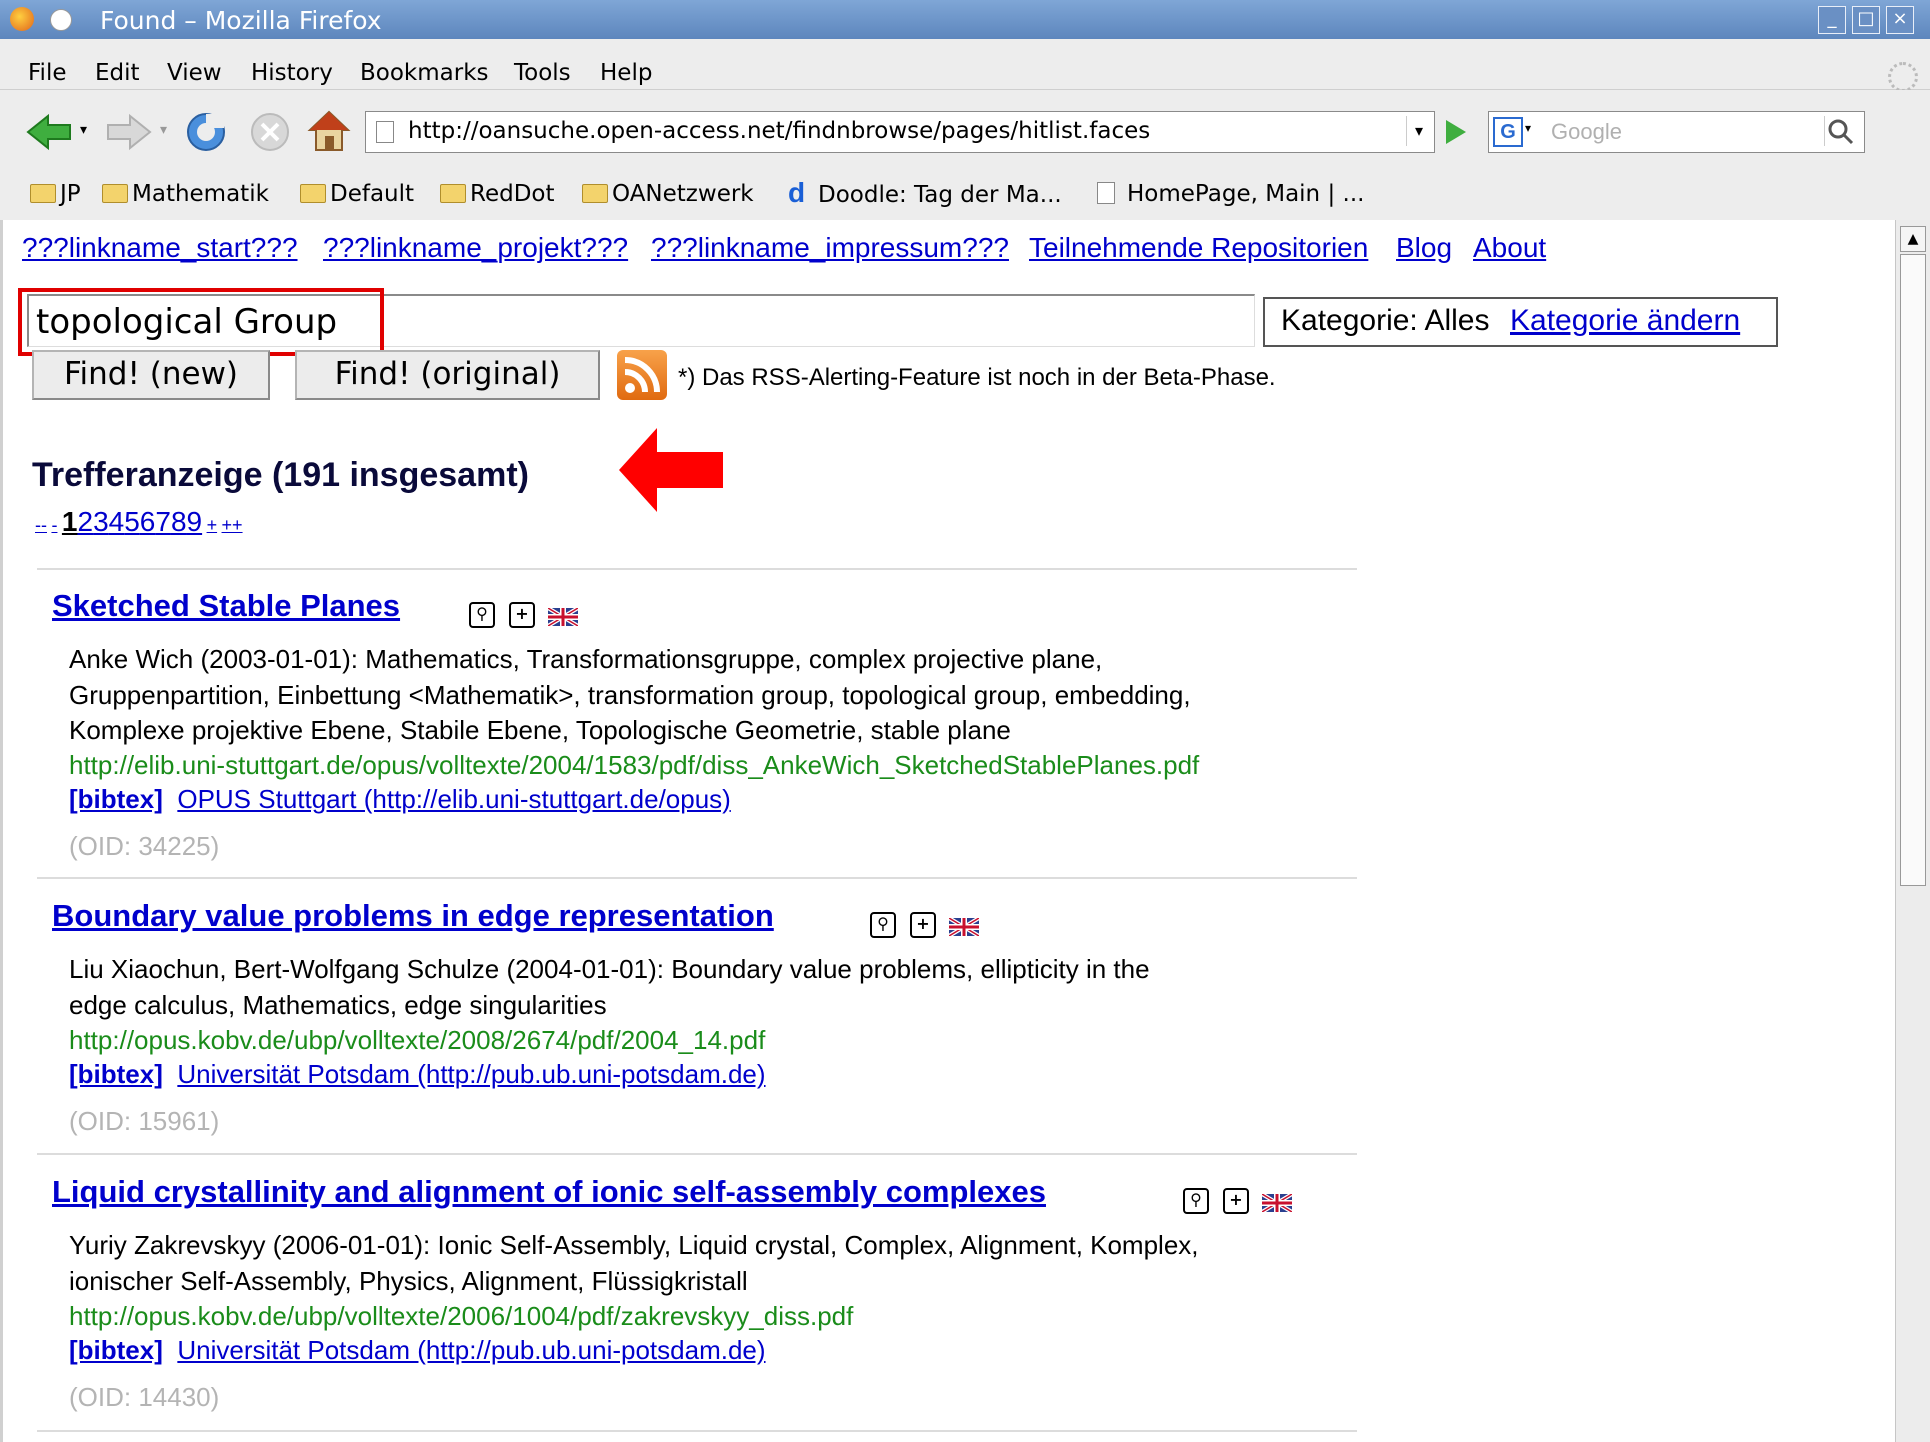 Image resolution: width=1930 pixels, height=1442 pixels. What do you see at coordinates (144, 1397) in the screenshot?
I see `result-oid: (OID: 14430)` at bounding box center [144, 1397].